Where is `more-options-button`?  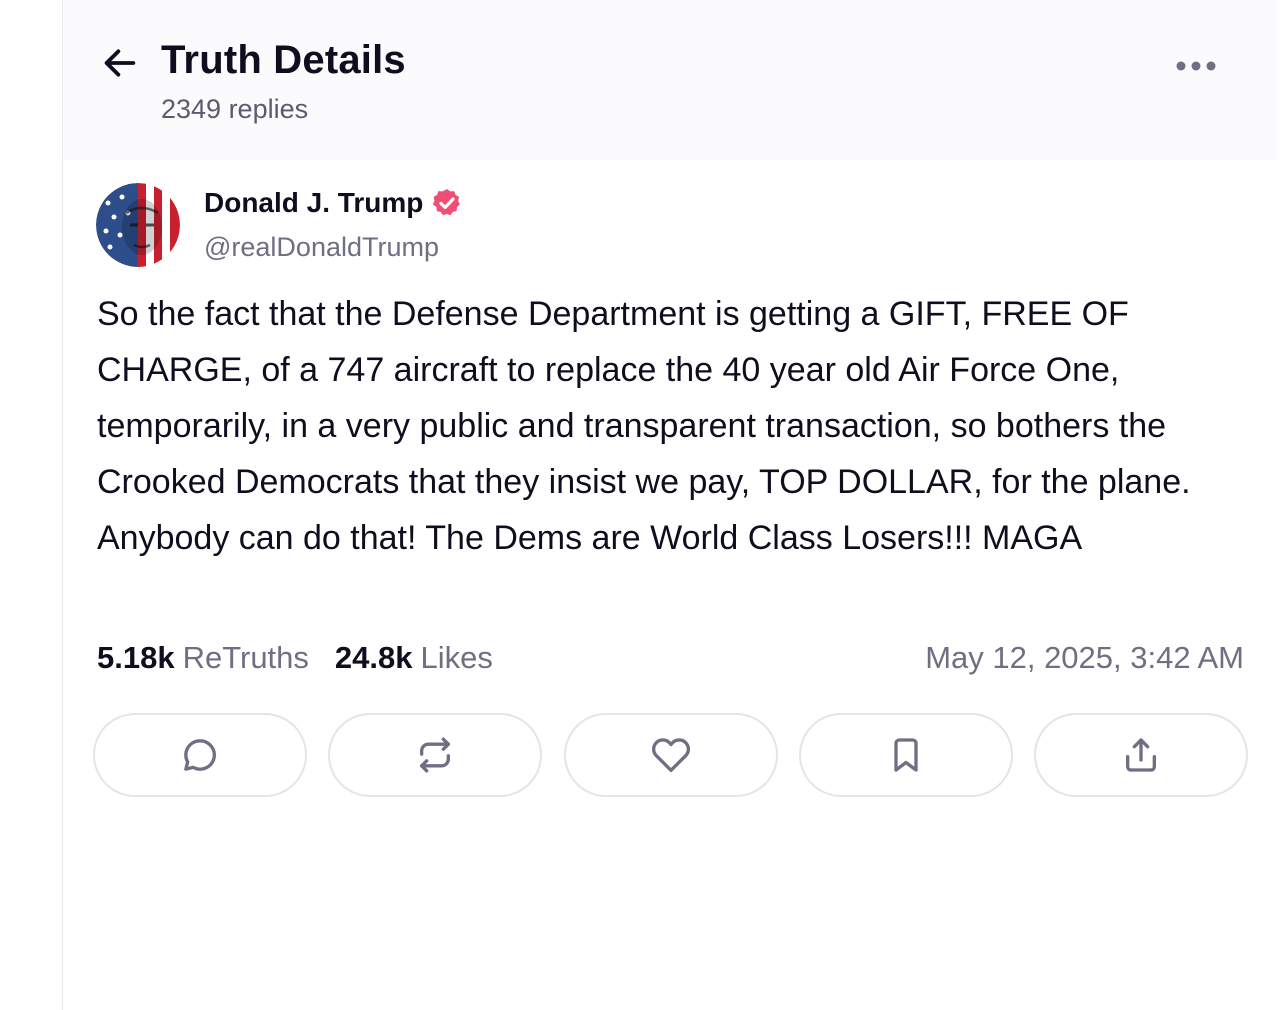
more-options-button is located at coordinates (1196, 66).